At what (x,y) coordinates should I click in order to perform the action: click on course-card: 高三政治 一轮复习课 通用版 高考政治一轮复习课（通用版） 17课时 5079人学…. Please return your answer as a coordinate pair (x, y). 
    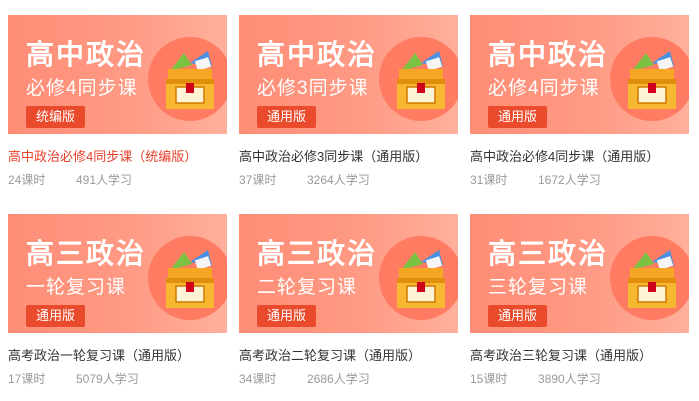
    Looking at the image, I should click on (117, 300).